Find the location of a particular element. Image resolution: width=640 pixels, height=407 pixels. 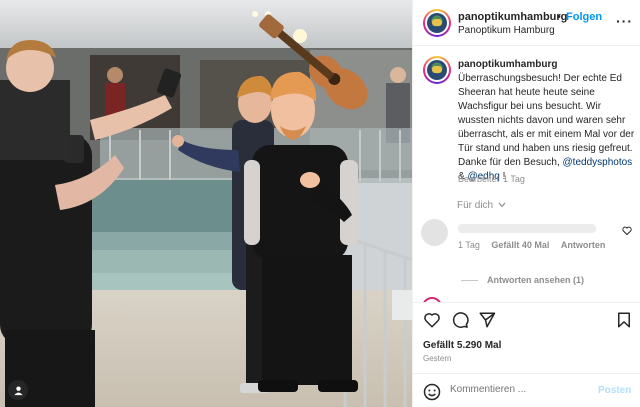

comment-icon is located at coordinates (460, 320).